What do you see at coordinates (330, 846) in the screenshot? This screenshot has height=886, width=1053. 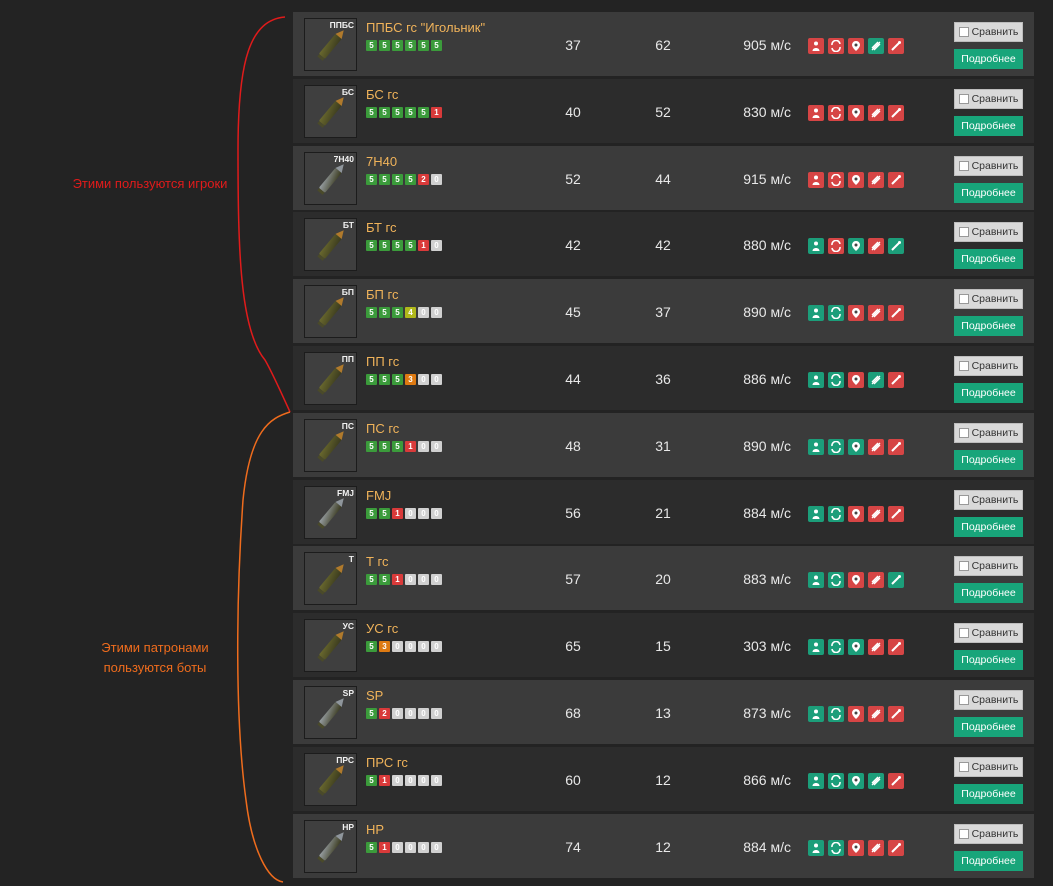 I see `ammo-thumbnail: HP` at bounding box center [330, 846].